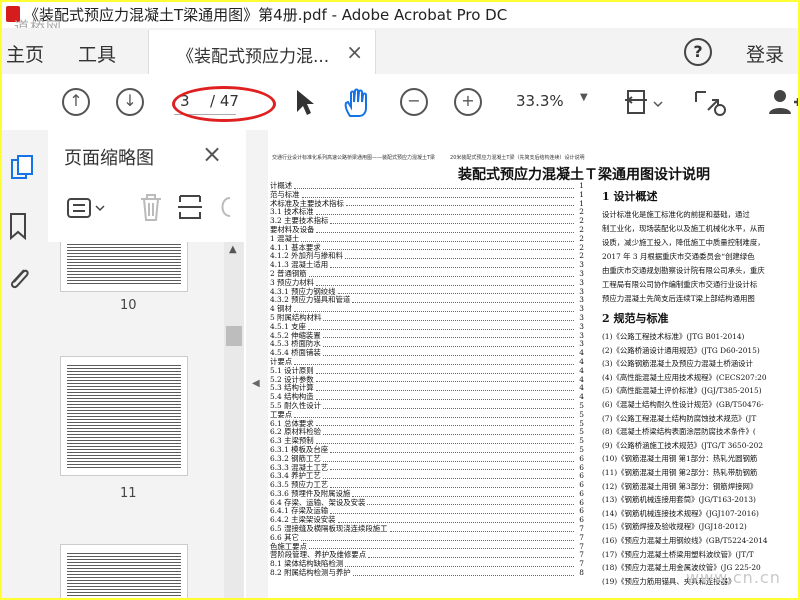 The width and height of the screenshot is (800, 600). Describe the element at coordinates (427, 265) in the screenshot. I see `toc-entry: 4.1.3 混凝土适用 3` at that location.